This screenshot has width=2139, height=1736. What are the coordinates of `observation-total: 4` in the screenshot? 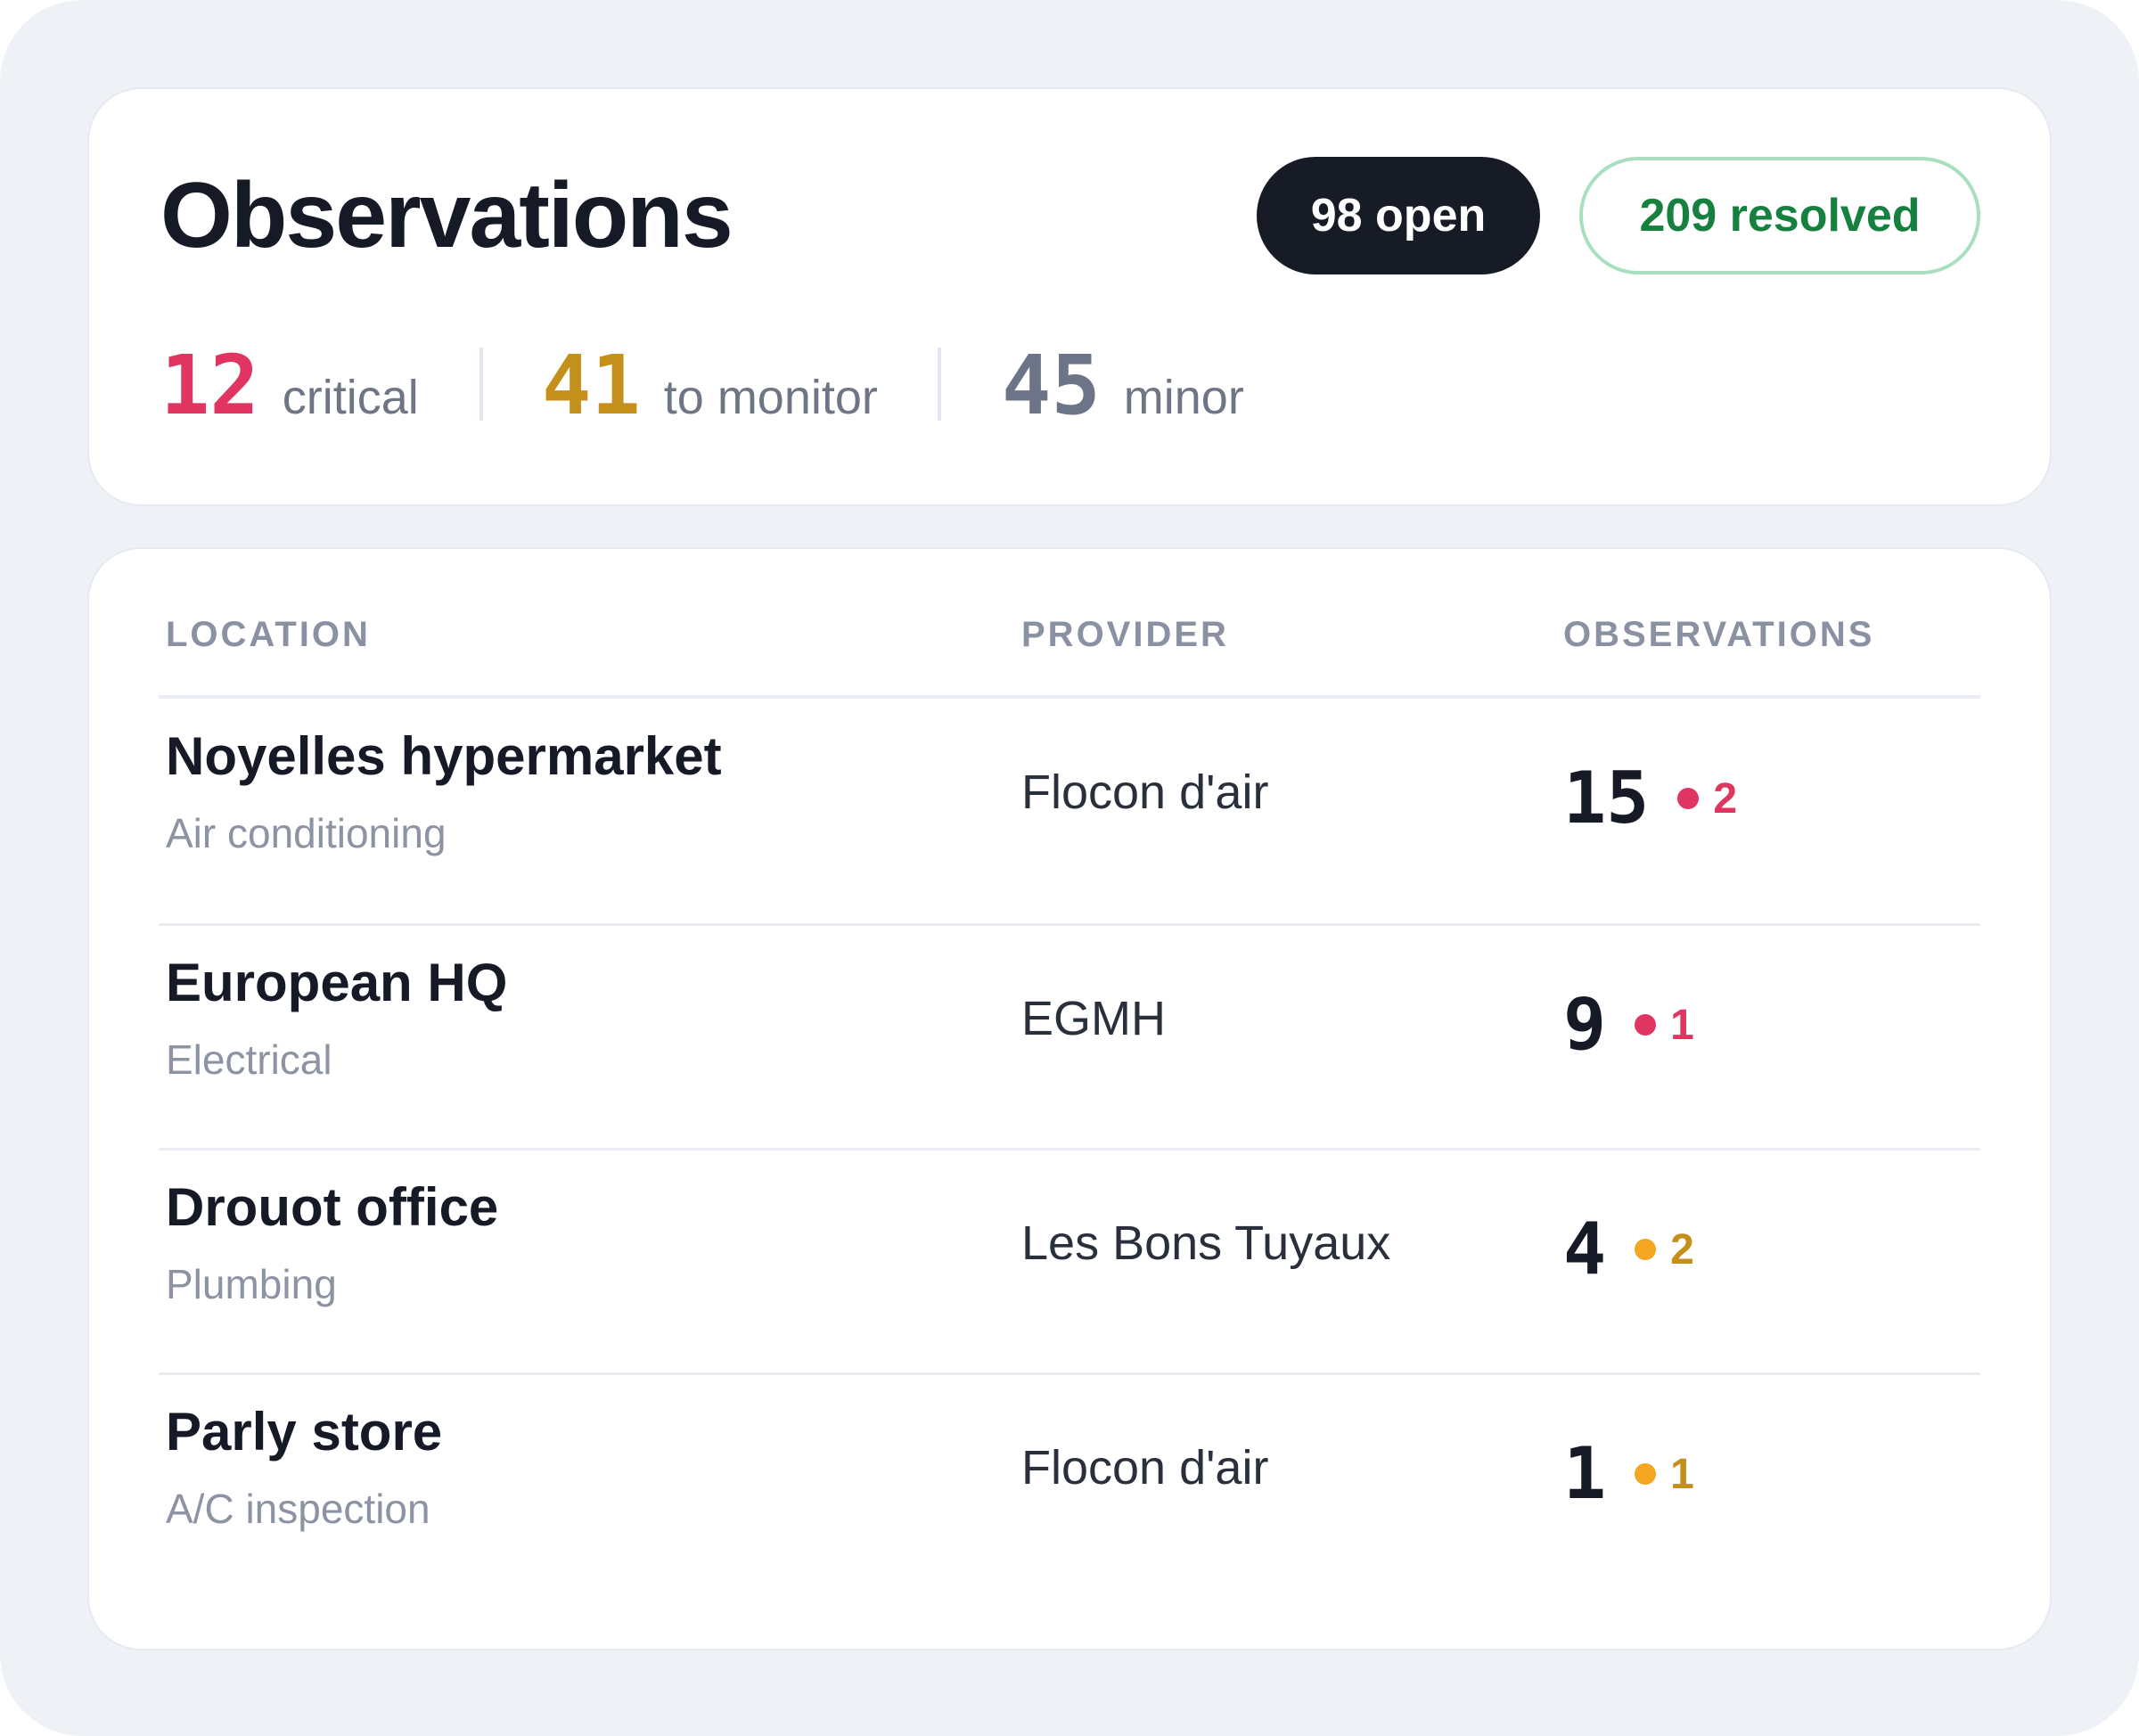 It's located at (1585, 1249).